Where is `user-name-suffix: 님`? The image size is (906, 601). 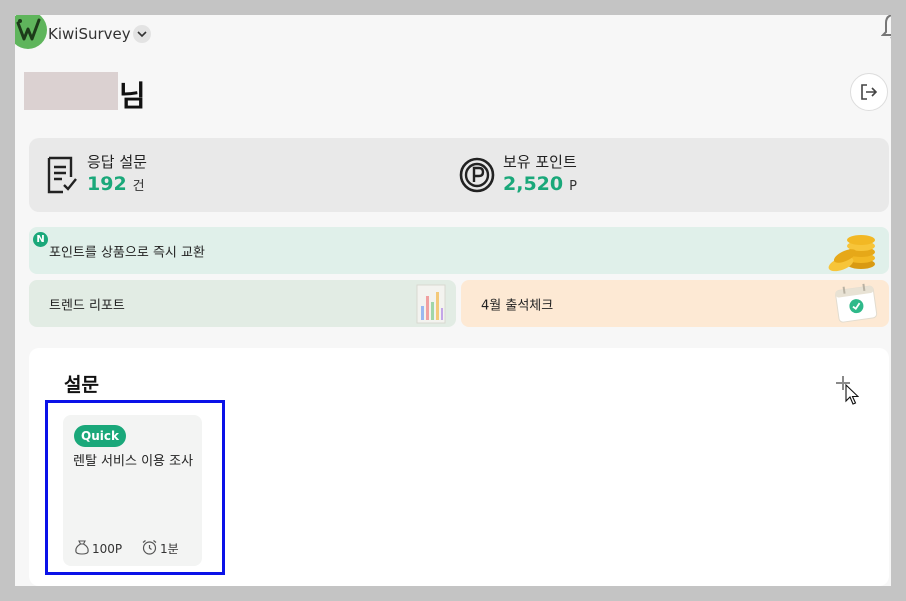
user-name-suffix: 님 is located at coordinates (132, 96).